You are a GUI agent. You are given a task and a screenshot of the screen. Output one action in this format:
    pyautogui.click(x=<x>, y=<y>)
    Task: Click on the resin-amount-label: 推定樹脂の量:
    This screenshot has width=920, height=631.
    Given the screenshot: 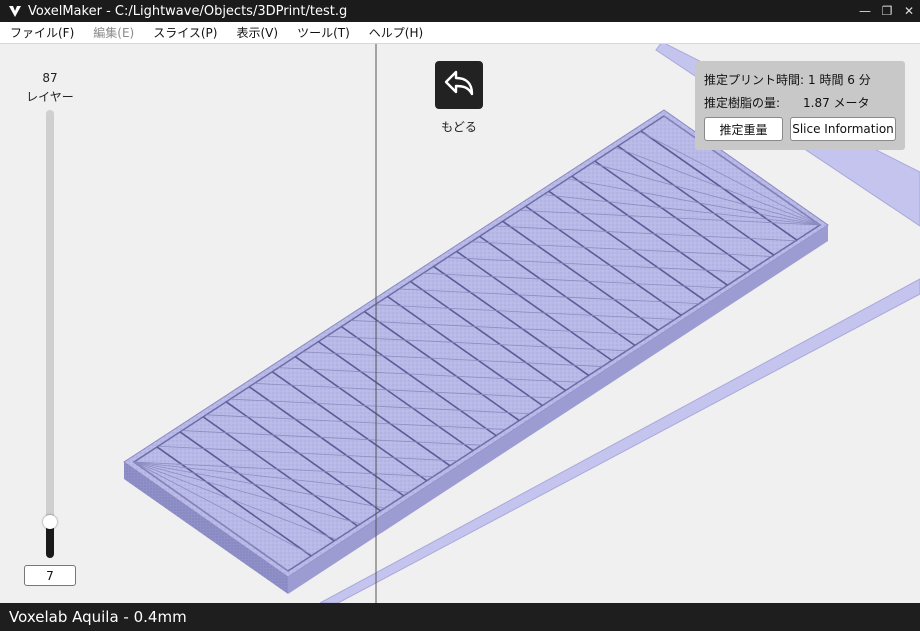 What is the action you would take?
    pyautogui.click(x=742, y=103)
    